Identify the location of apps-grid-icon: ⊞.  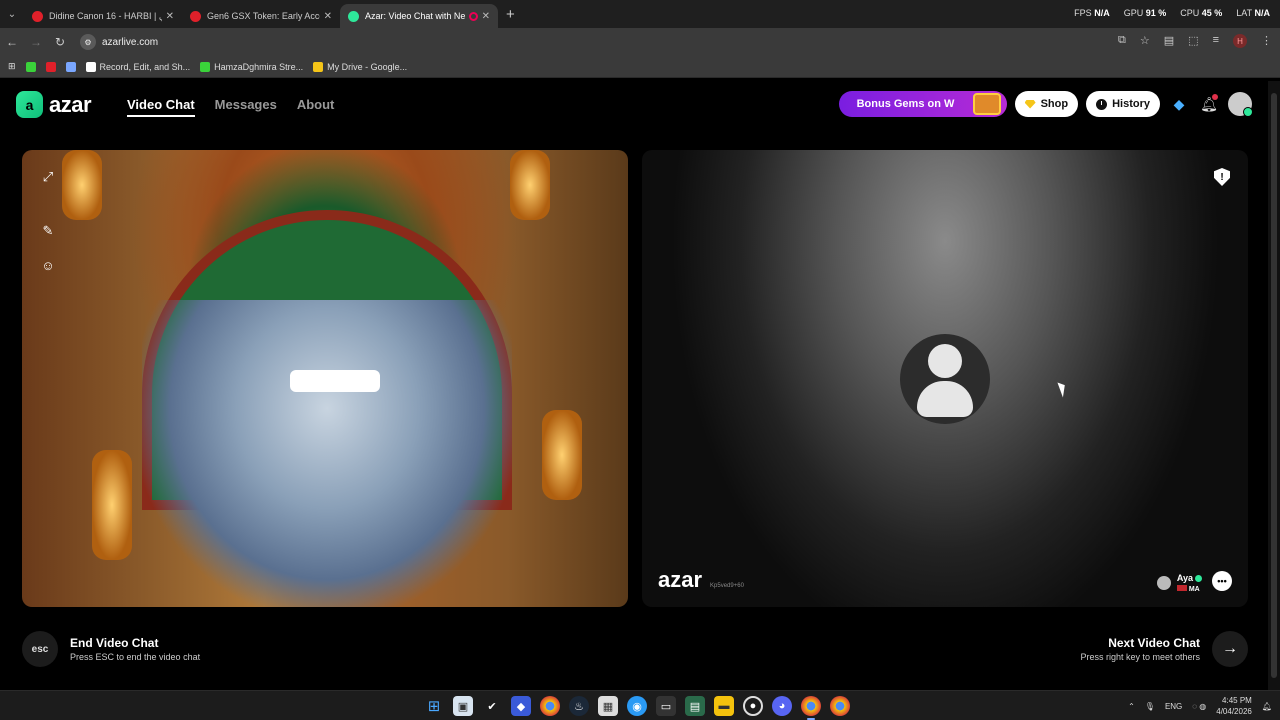
(12, 66).